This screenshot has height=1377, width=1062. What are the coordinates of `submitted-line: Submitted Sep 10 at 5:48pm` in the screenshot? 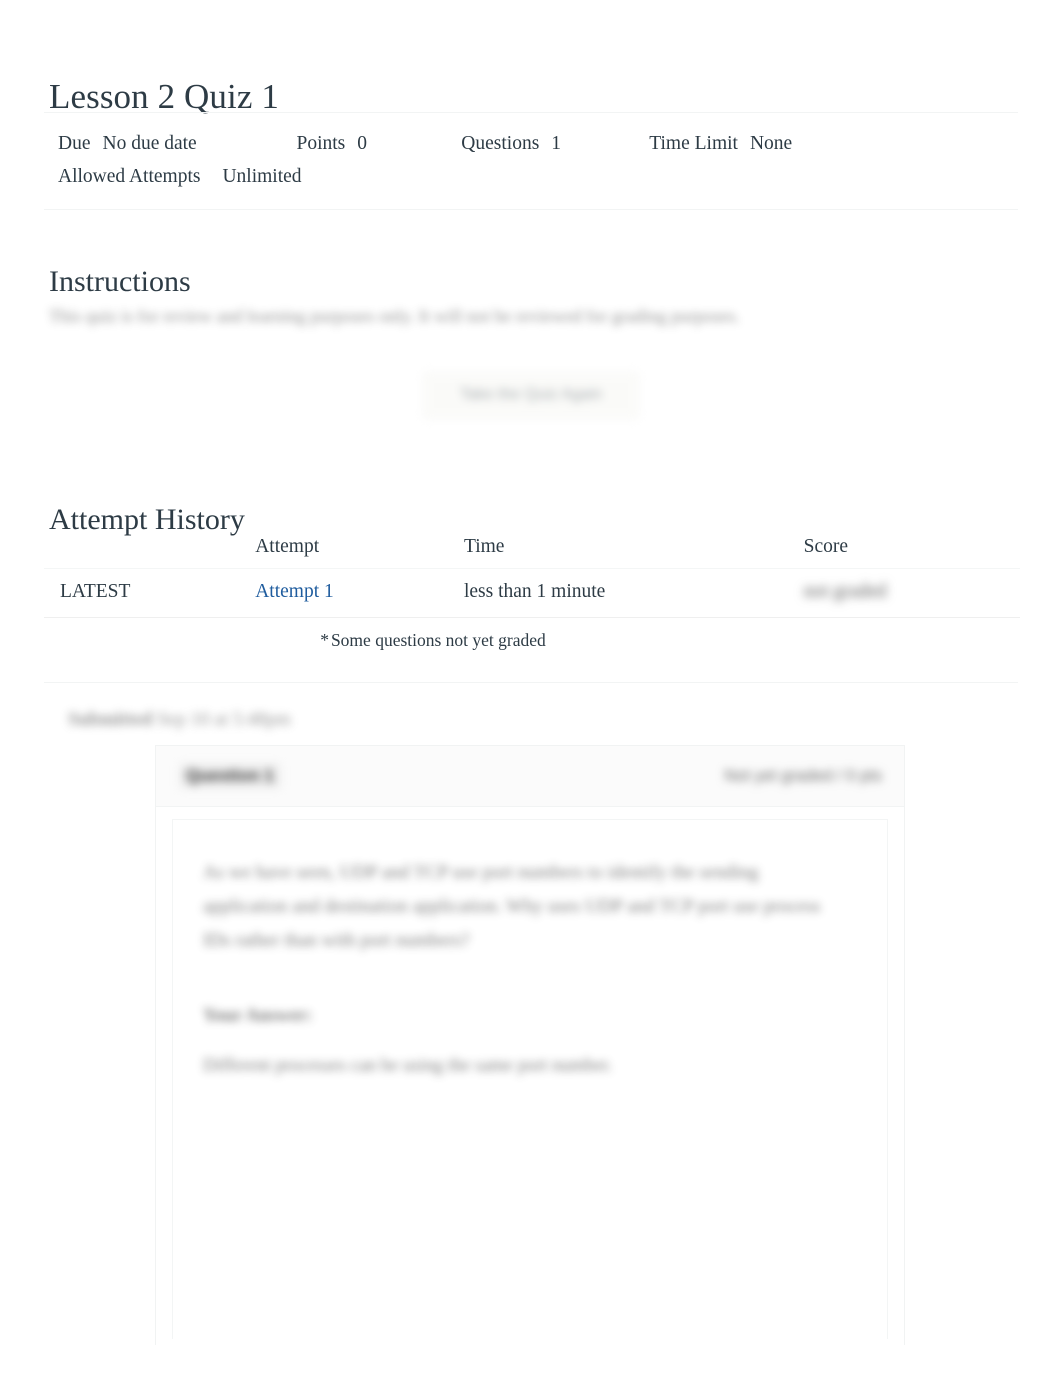 It's located at (179, 720).